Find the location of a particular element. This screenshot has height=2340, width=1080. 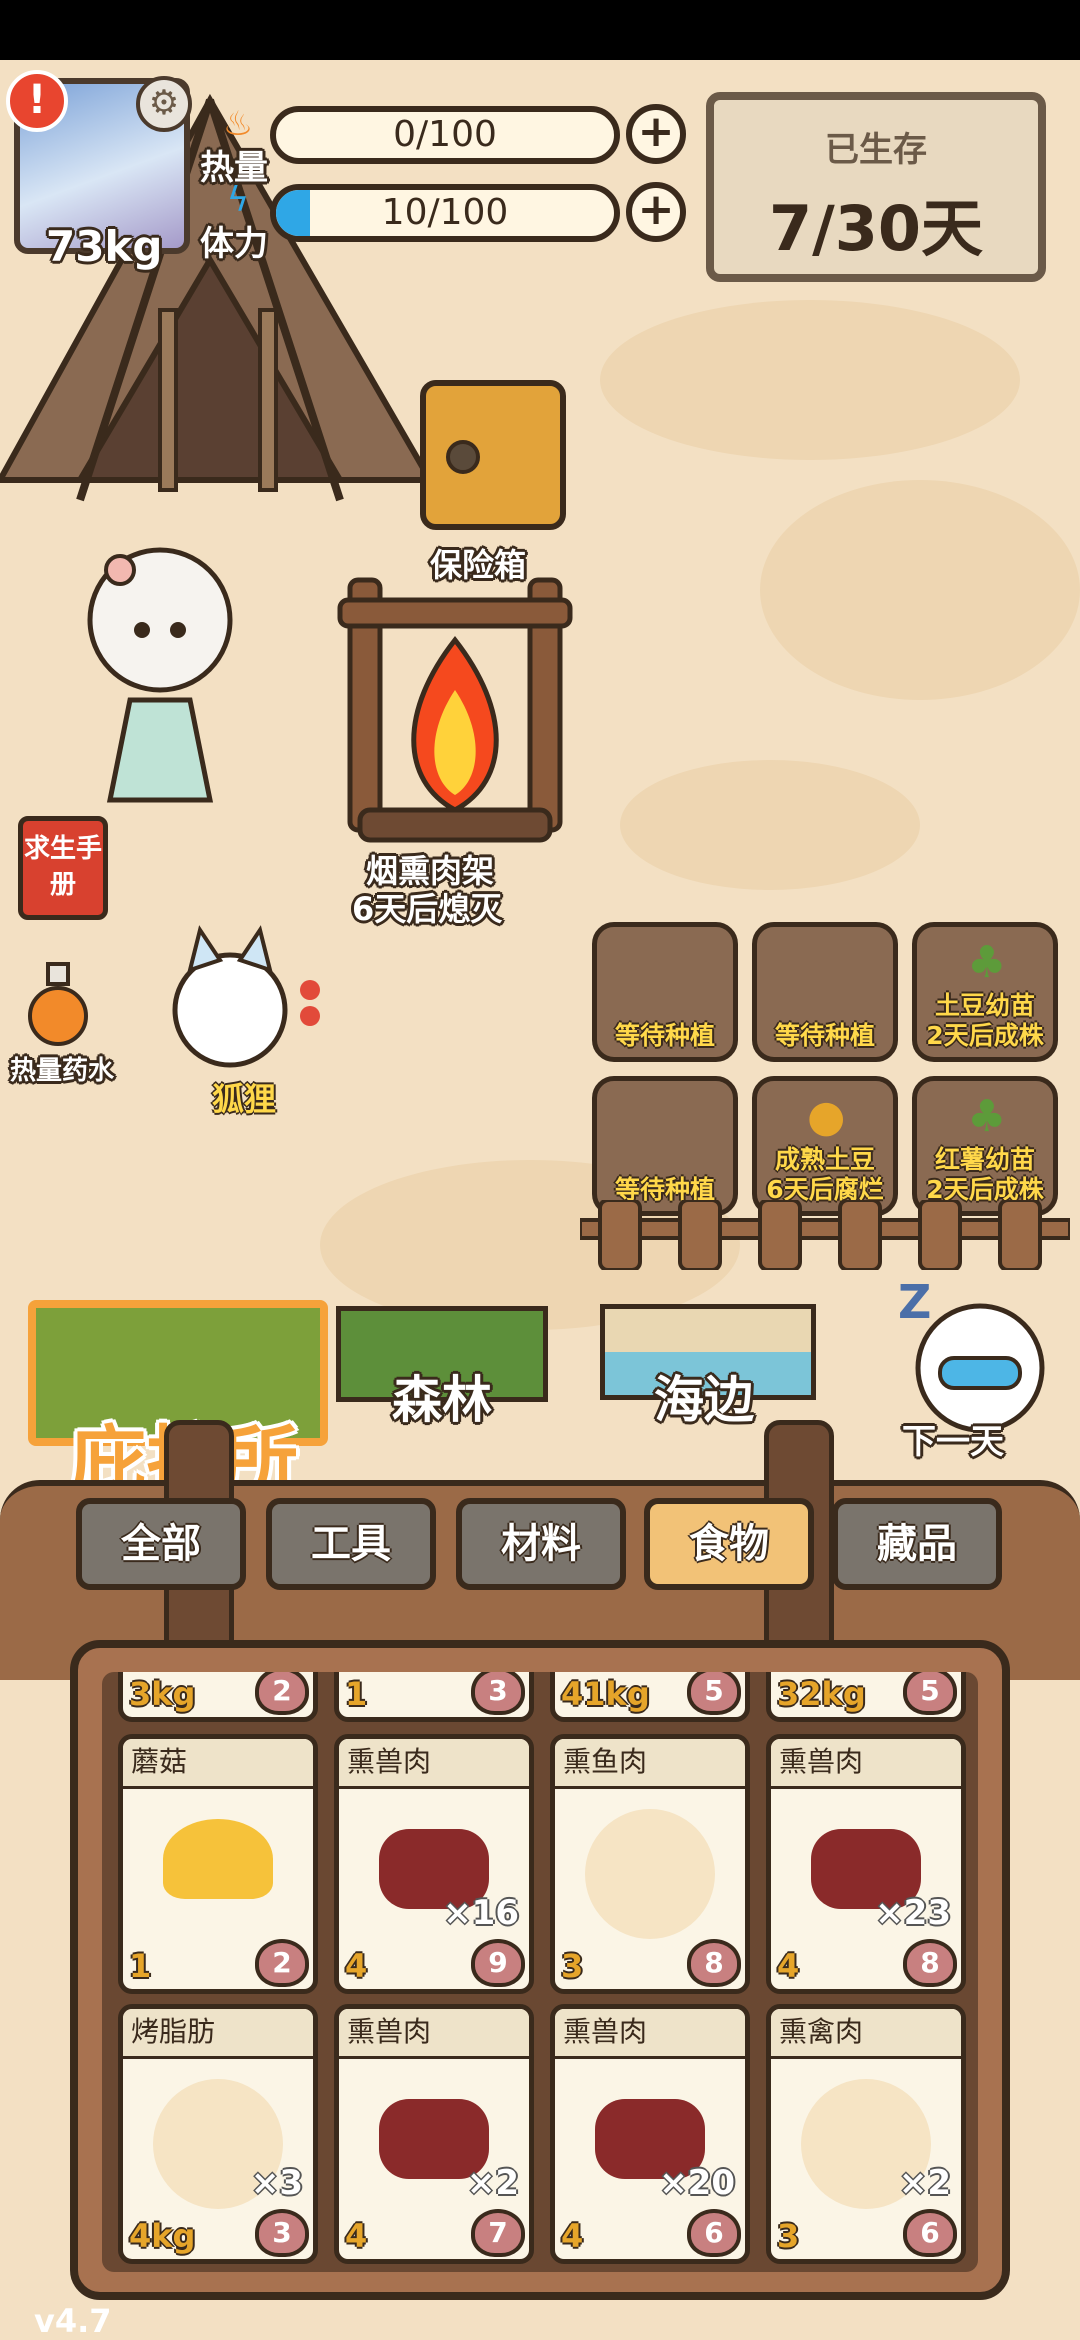

stamina-label: 体力 is located at coordinates (234, 244).